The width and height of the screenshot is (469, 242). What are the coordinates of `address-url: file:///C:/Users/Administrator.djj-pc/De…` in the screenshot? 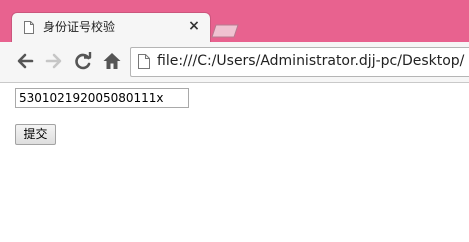 It's located at (310, 61).